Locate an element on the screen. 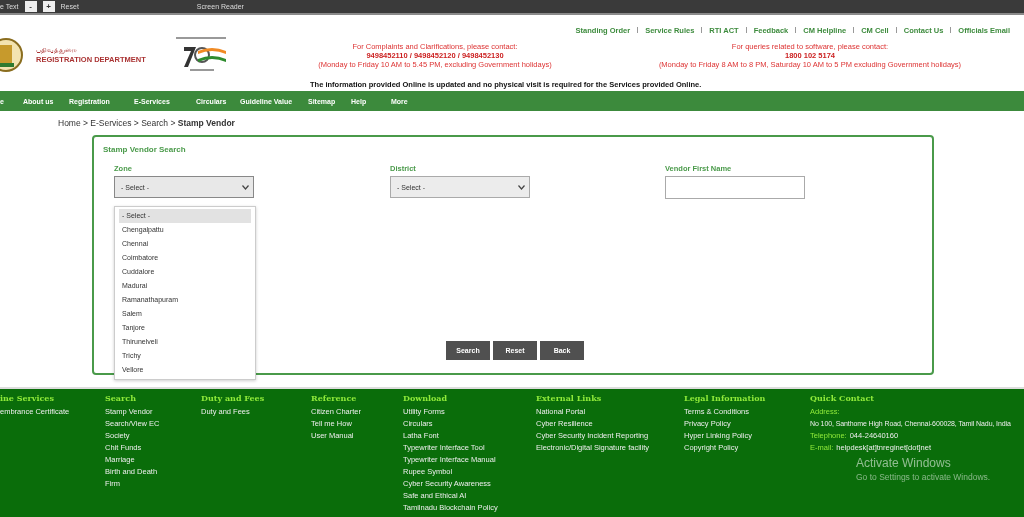 This screenshot has height=517, width=1024. activation-notice-text: Go to Settings to activate Windows. is located at coordinates (924, 477).